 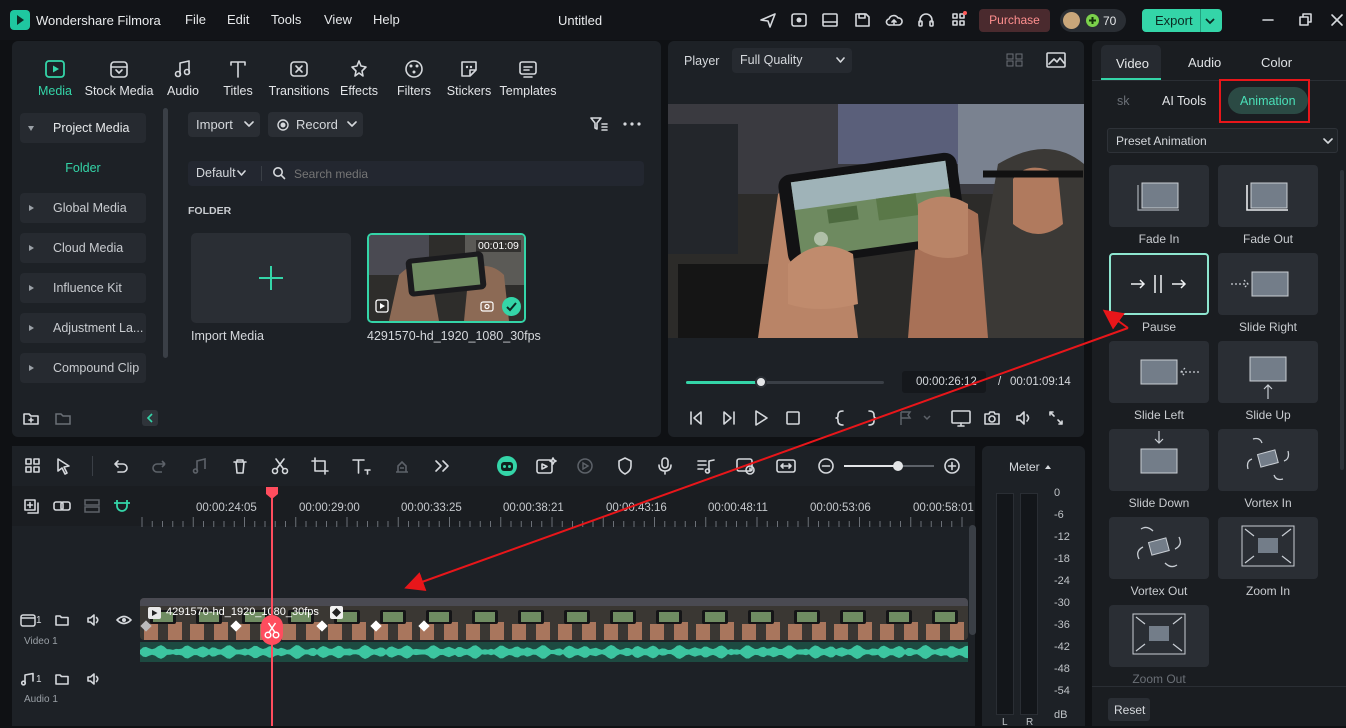 I want to click on menu-view: View, so click(x=338, y=19).